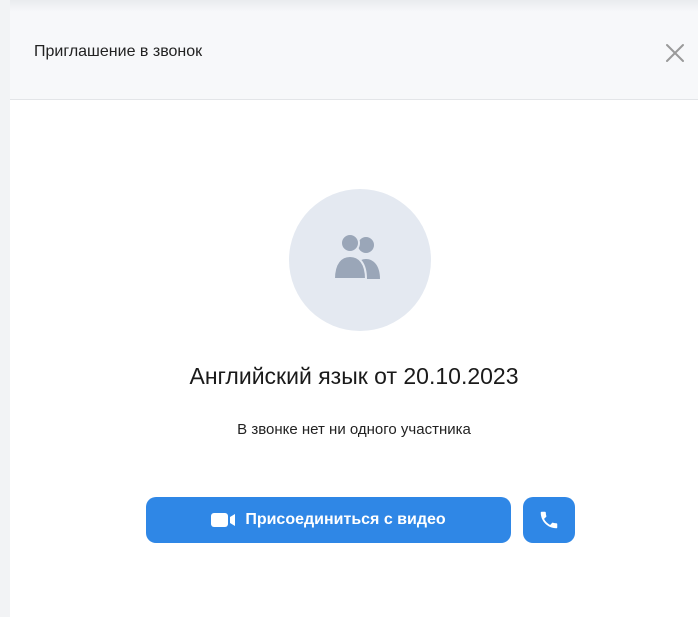  I want to click on join-with-video-button: Присоединиться с видео, so click(328, 520).